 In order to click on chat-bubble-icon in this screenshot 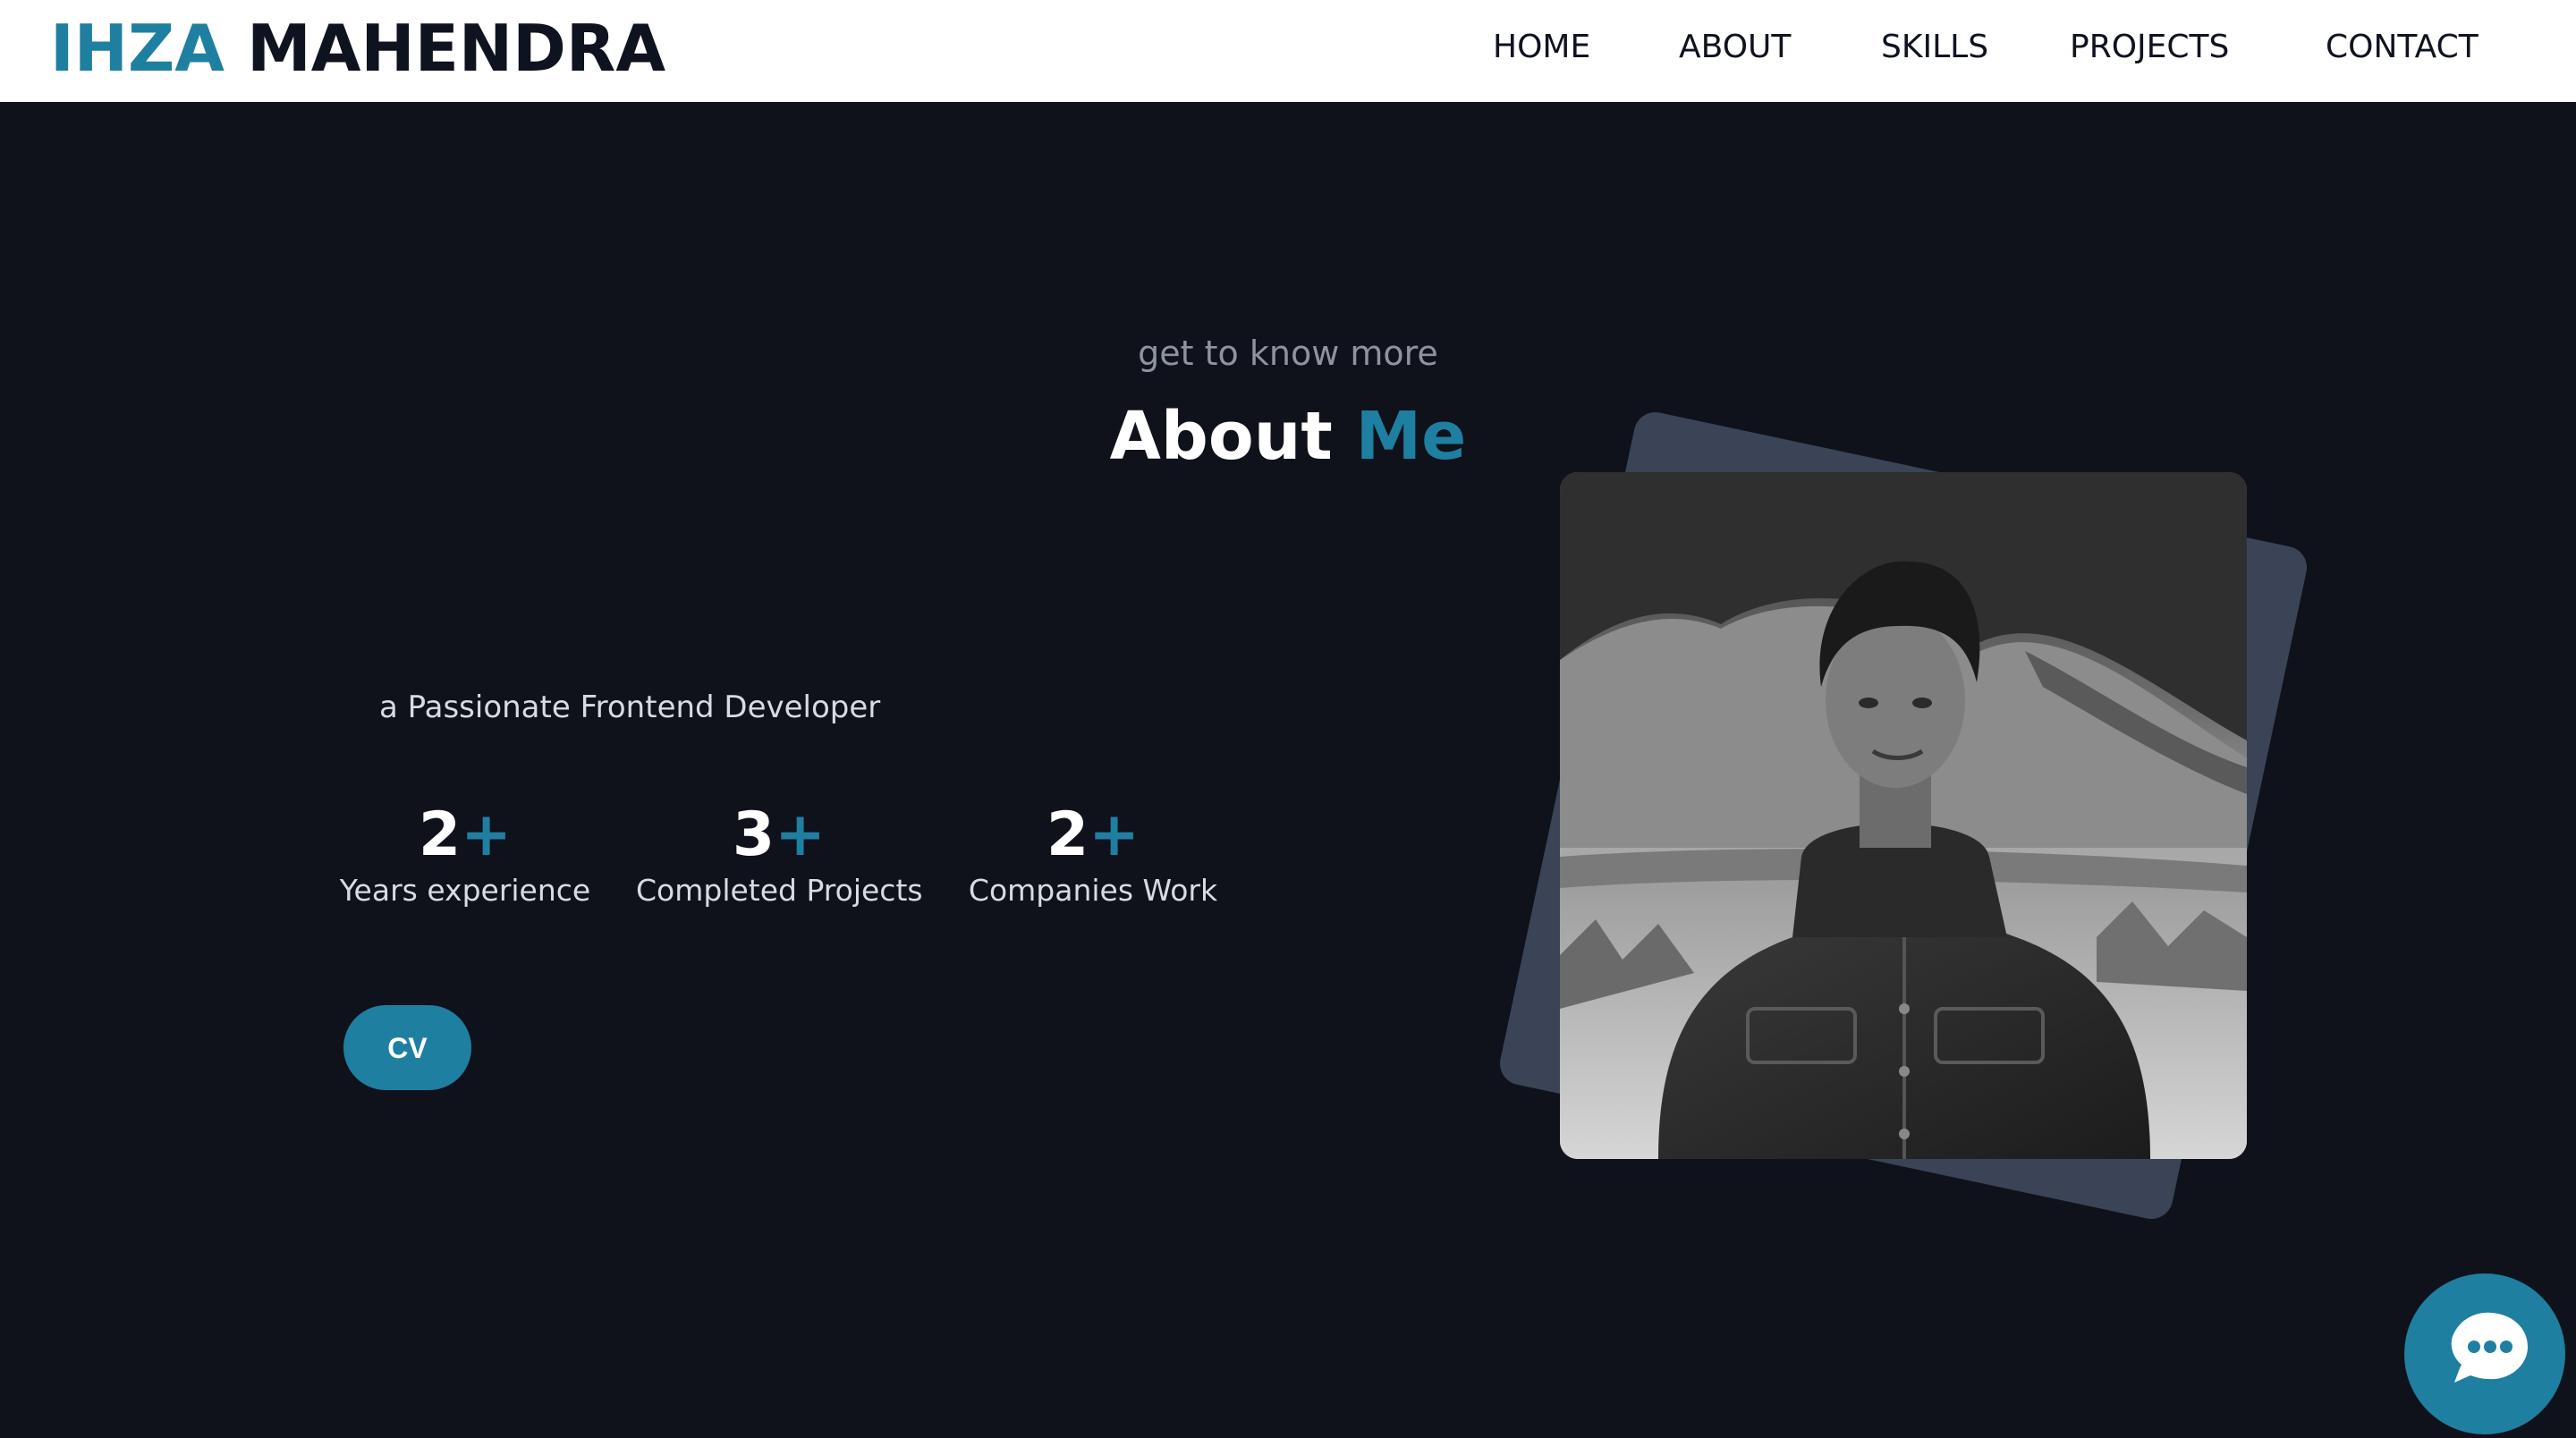, I will do `click(2489, 1347)`.